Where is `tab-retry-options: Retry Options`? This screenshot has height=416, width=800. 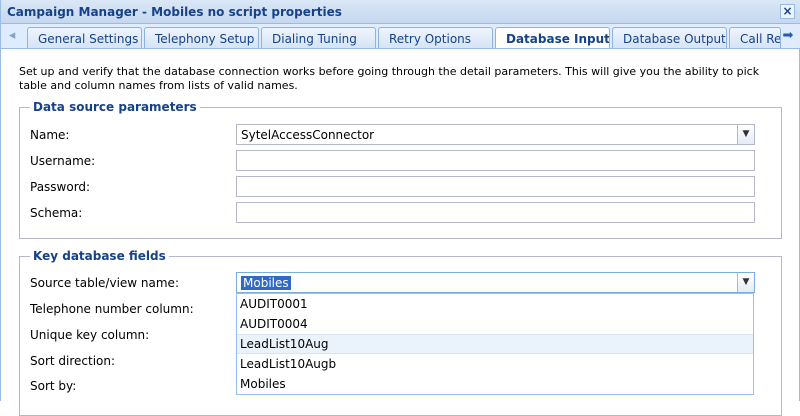 tab-retry-options: Retry Options is located at coordinates (435, 37).